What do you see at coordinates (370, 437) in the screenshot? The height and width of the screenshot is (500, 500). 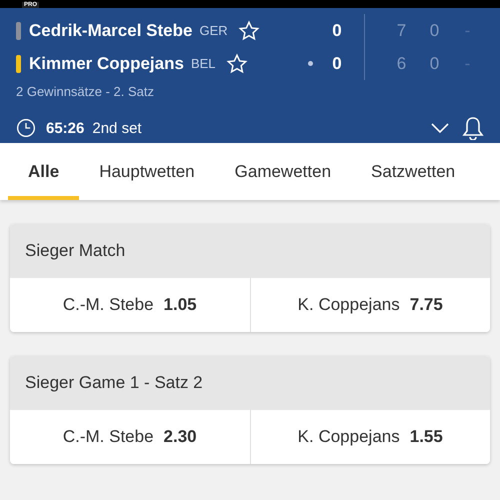 I see `odds-button: K. Coppejans 1.55` at bounding box center [370, 437].